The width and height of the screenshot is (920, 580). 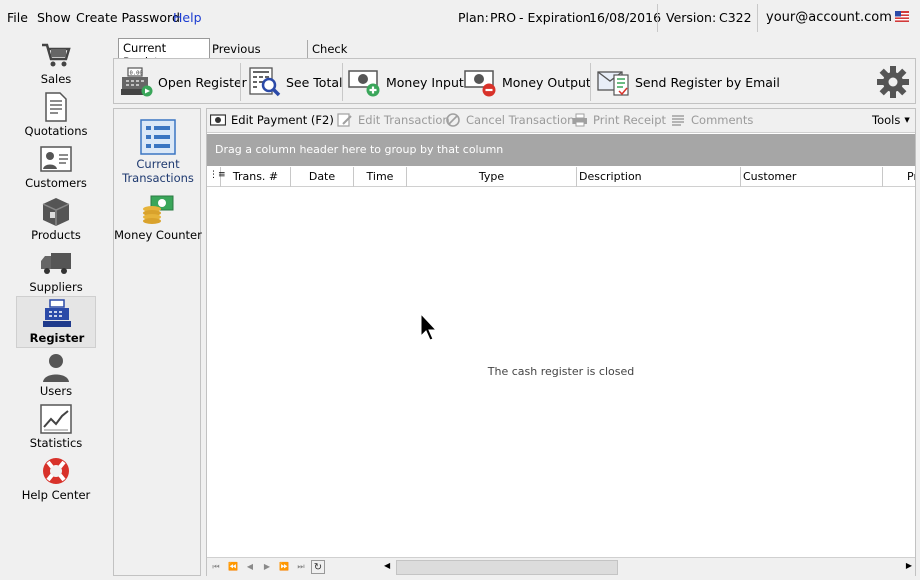 I want to click on truck-icon, so click(x=56, y=263).